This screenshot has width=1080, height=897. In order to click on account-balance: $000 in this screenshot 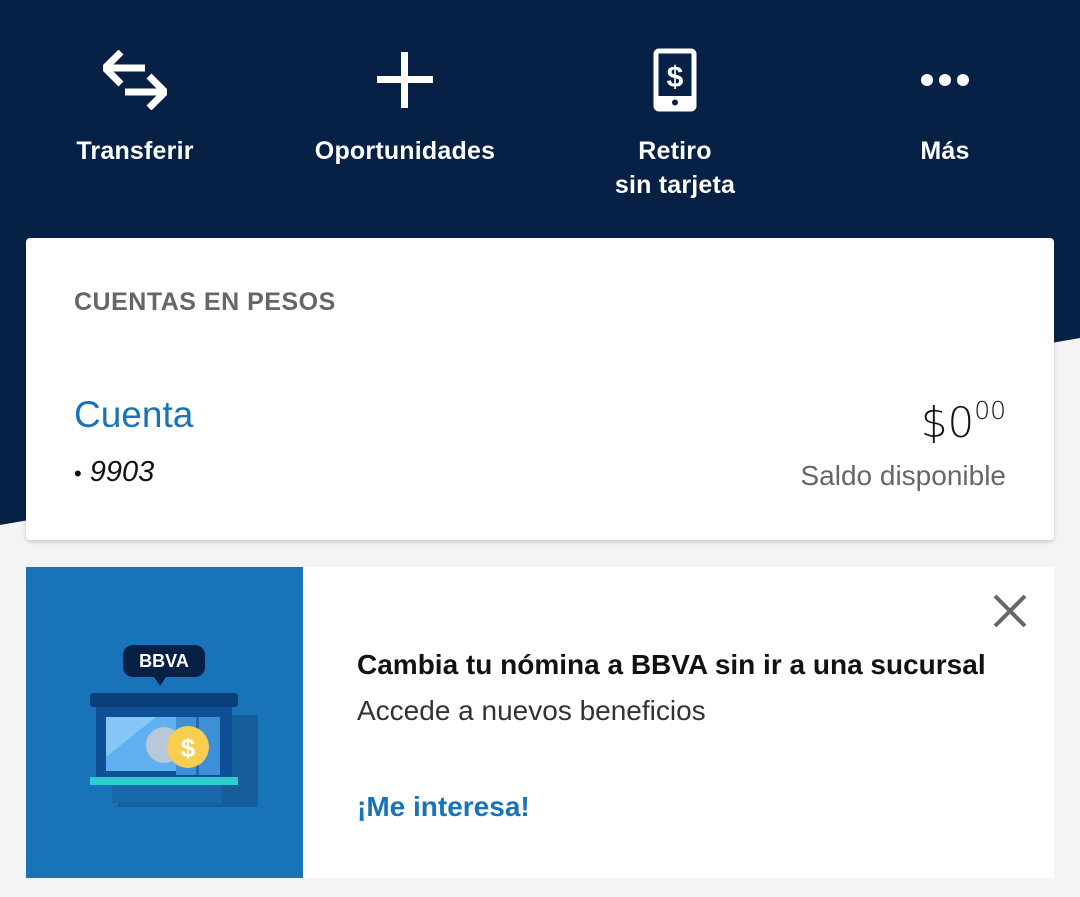, I will do `click(963, 421)`.